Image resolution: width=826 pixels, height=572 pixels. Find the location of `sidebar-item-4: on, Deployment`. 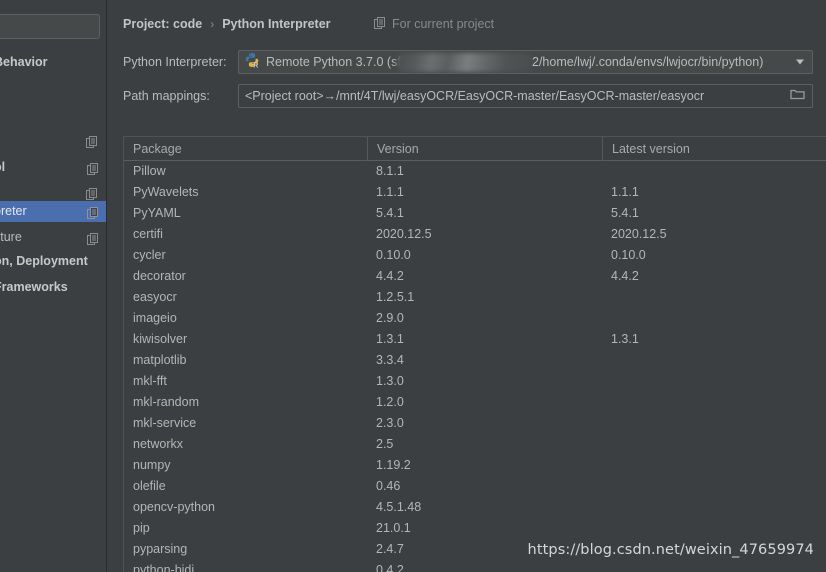

sidebar-item-4: on, Deployment is located at coordinates (53, 261).